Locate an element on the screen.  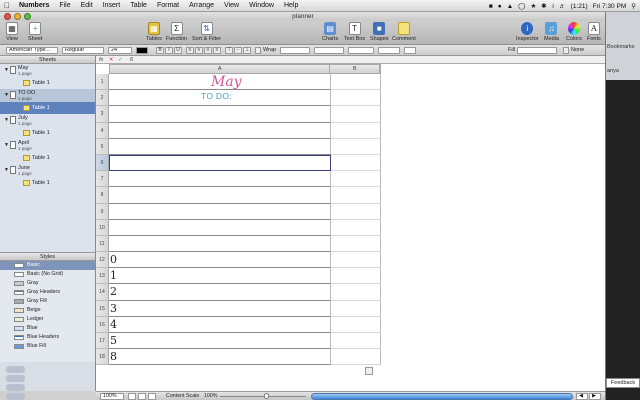
media-button: ♫ Media is located at coordinates (551, 32).